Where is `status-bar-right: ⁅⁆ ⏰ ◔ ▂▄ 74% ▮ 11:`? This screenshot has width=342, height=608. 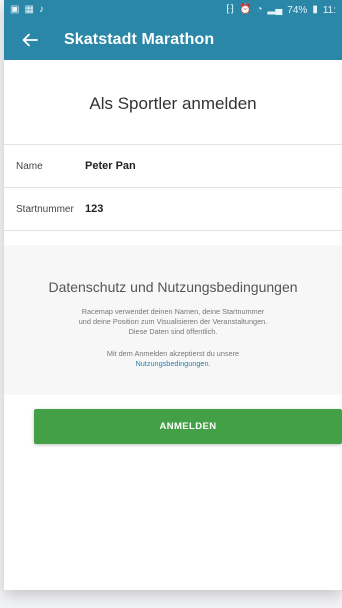
status-bar-right: ⁅⁆ ⏰ ◔ ▂▄ 74% ▮ 11: is located at coordinates (281, 10).